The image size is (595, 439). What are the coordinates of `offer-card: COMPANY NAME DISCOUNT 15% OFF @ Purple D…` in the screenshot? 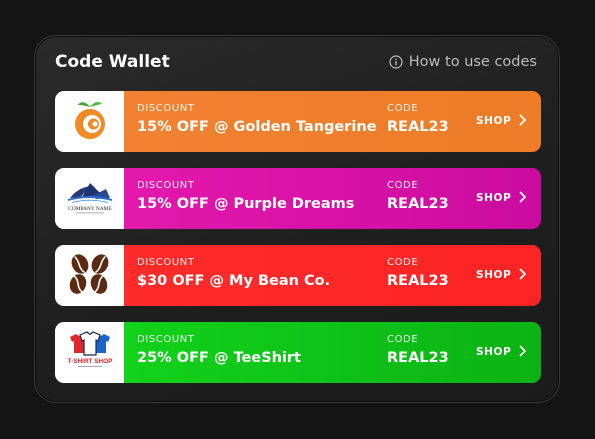 It's located at (298, 198).